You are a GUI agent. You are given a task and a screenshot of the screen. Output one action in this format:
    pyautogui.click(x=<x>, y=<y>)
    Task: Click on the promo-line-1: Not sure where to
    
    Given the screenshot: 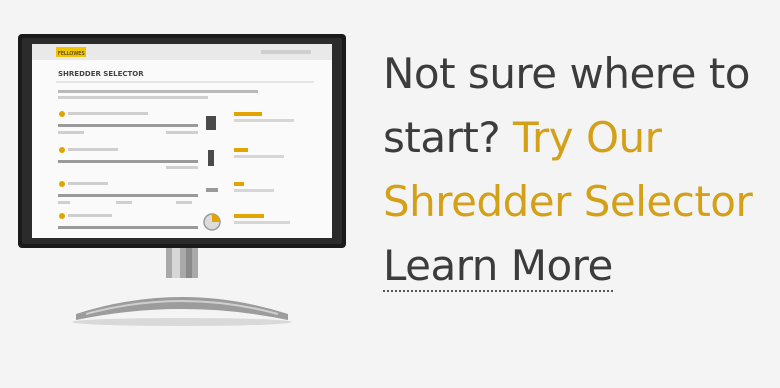 What is the action you would take?
    pyautogui.click(x=566, y=73)
    